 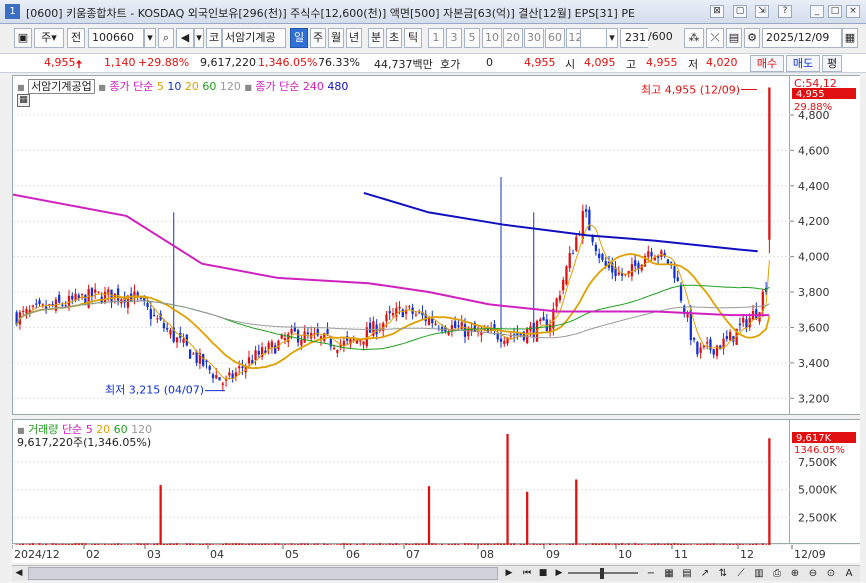 I want to click on sound-icon: ◀, so click(x=185, y=38).